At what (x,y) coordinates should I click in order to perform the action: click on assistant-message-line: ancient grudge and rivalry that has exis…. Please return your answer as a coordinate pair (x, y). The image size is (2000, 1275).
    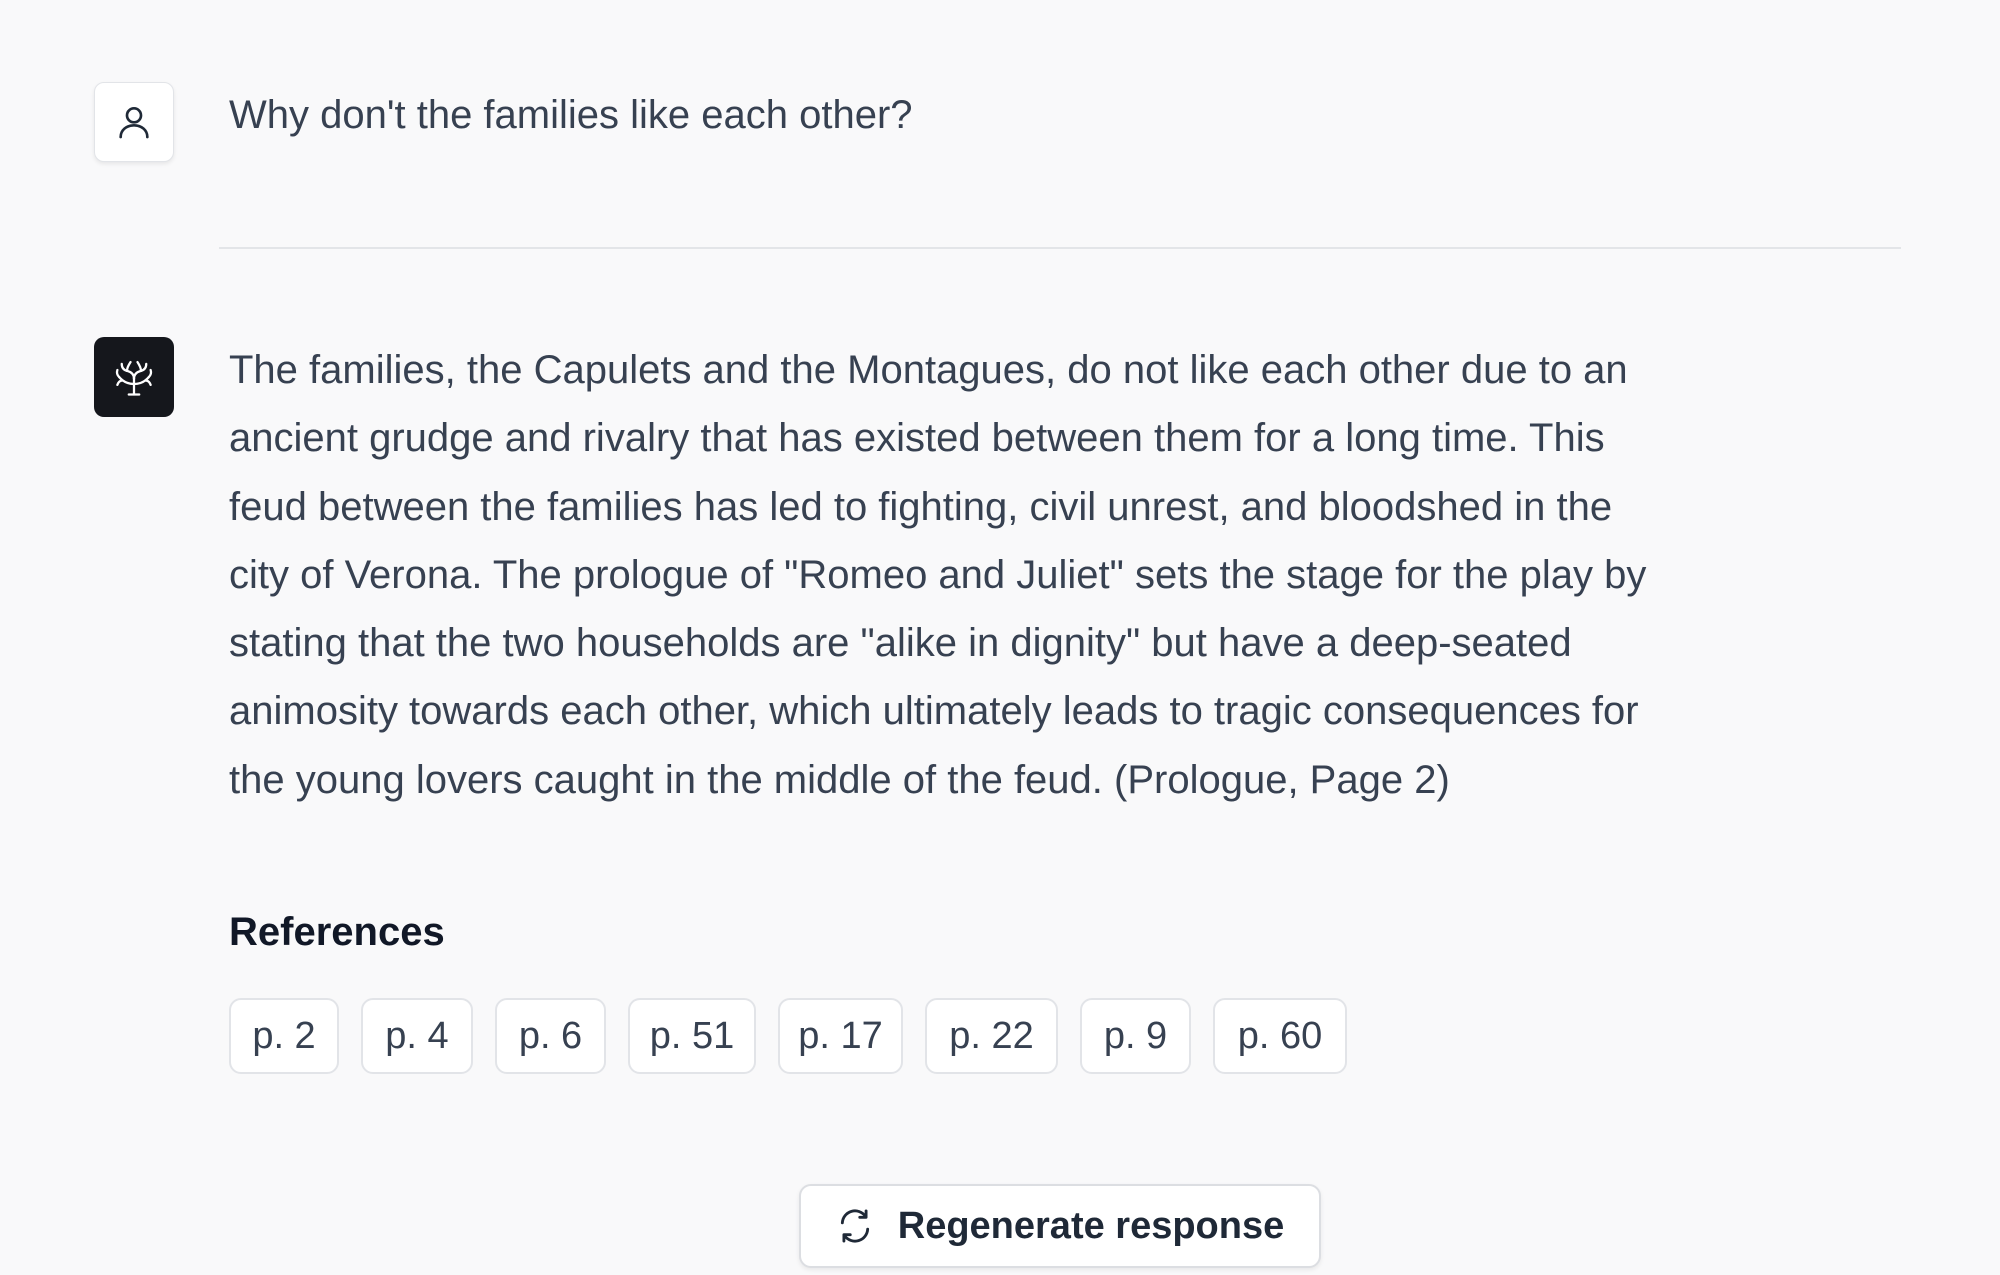
    Looking at the image, I should click on (917, 438).